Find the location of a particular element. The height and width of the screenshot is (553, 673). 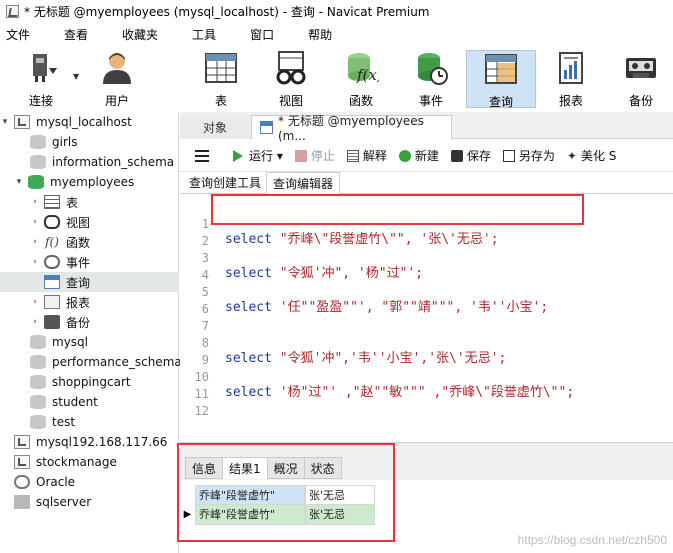

line-number: 12 is located at coordinates (201, 411).